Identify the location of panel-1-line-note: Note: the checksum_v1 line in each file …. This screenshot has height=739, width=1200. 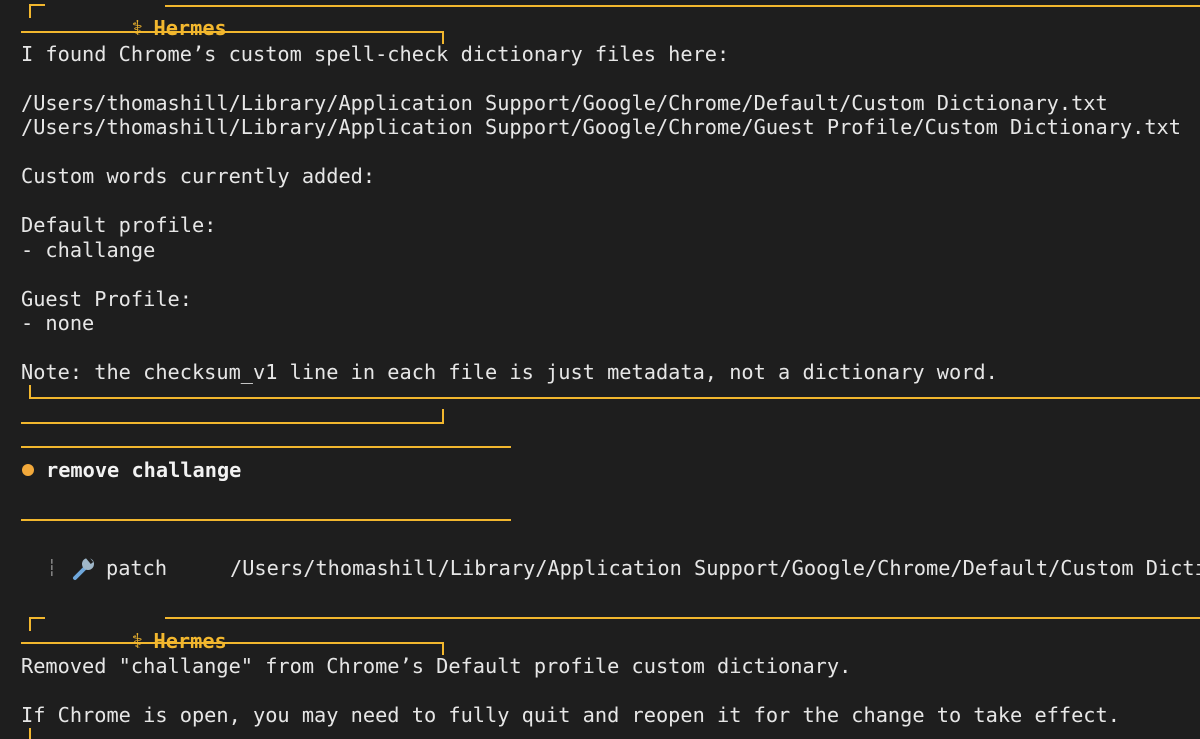
(509, 372).